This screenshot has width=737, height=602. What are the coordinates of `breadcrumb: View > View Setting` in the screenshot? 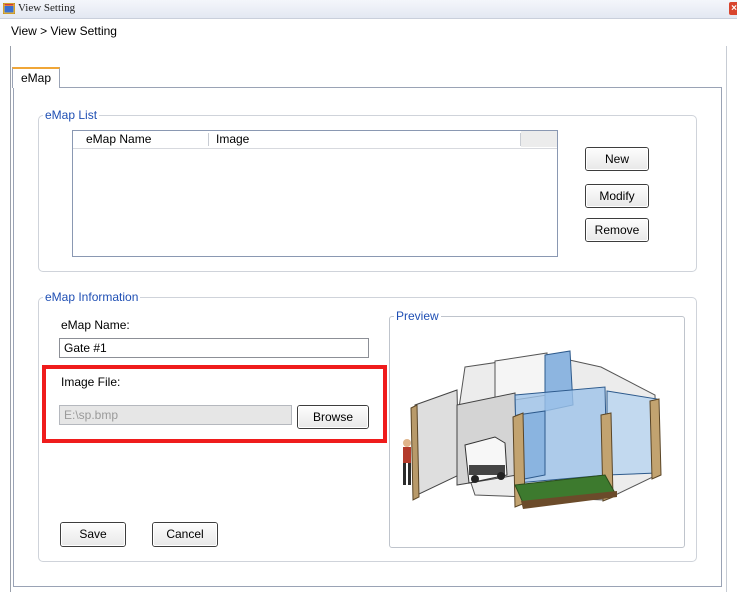 It's located at (64, 31).